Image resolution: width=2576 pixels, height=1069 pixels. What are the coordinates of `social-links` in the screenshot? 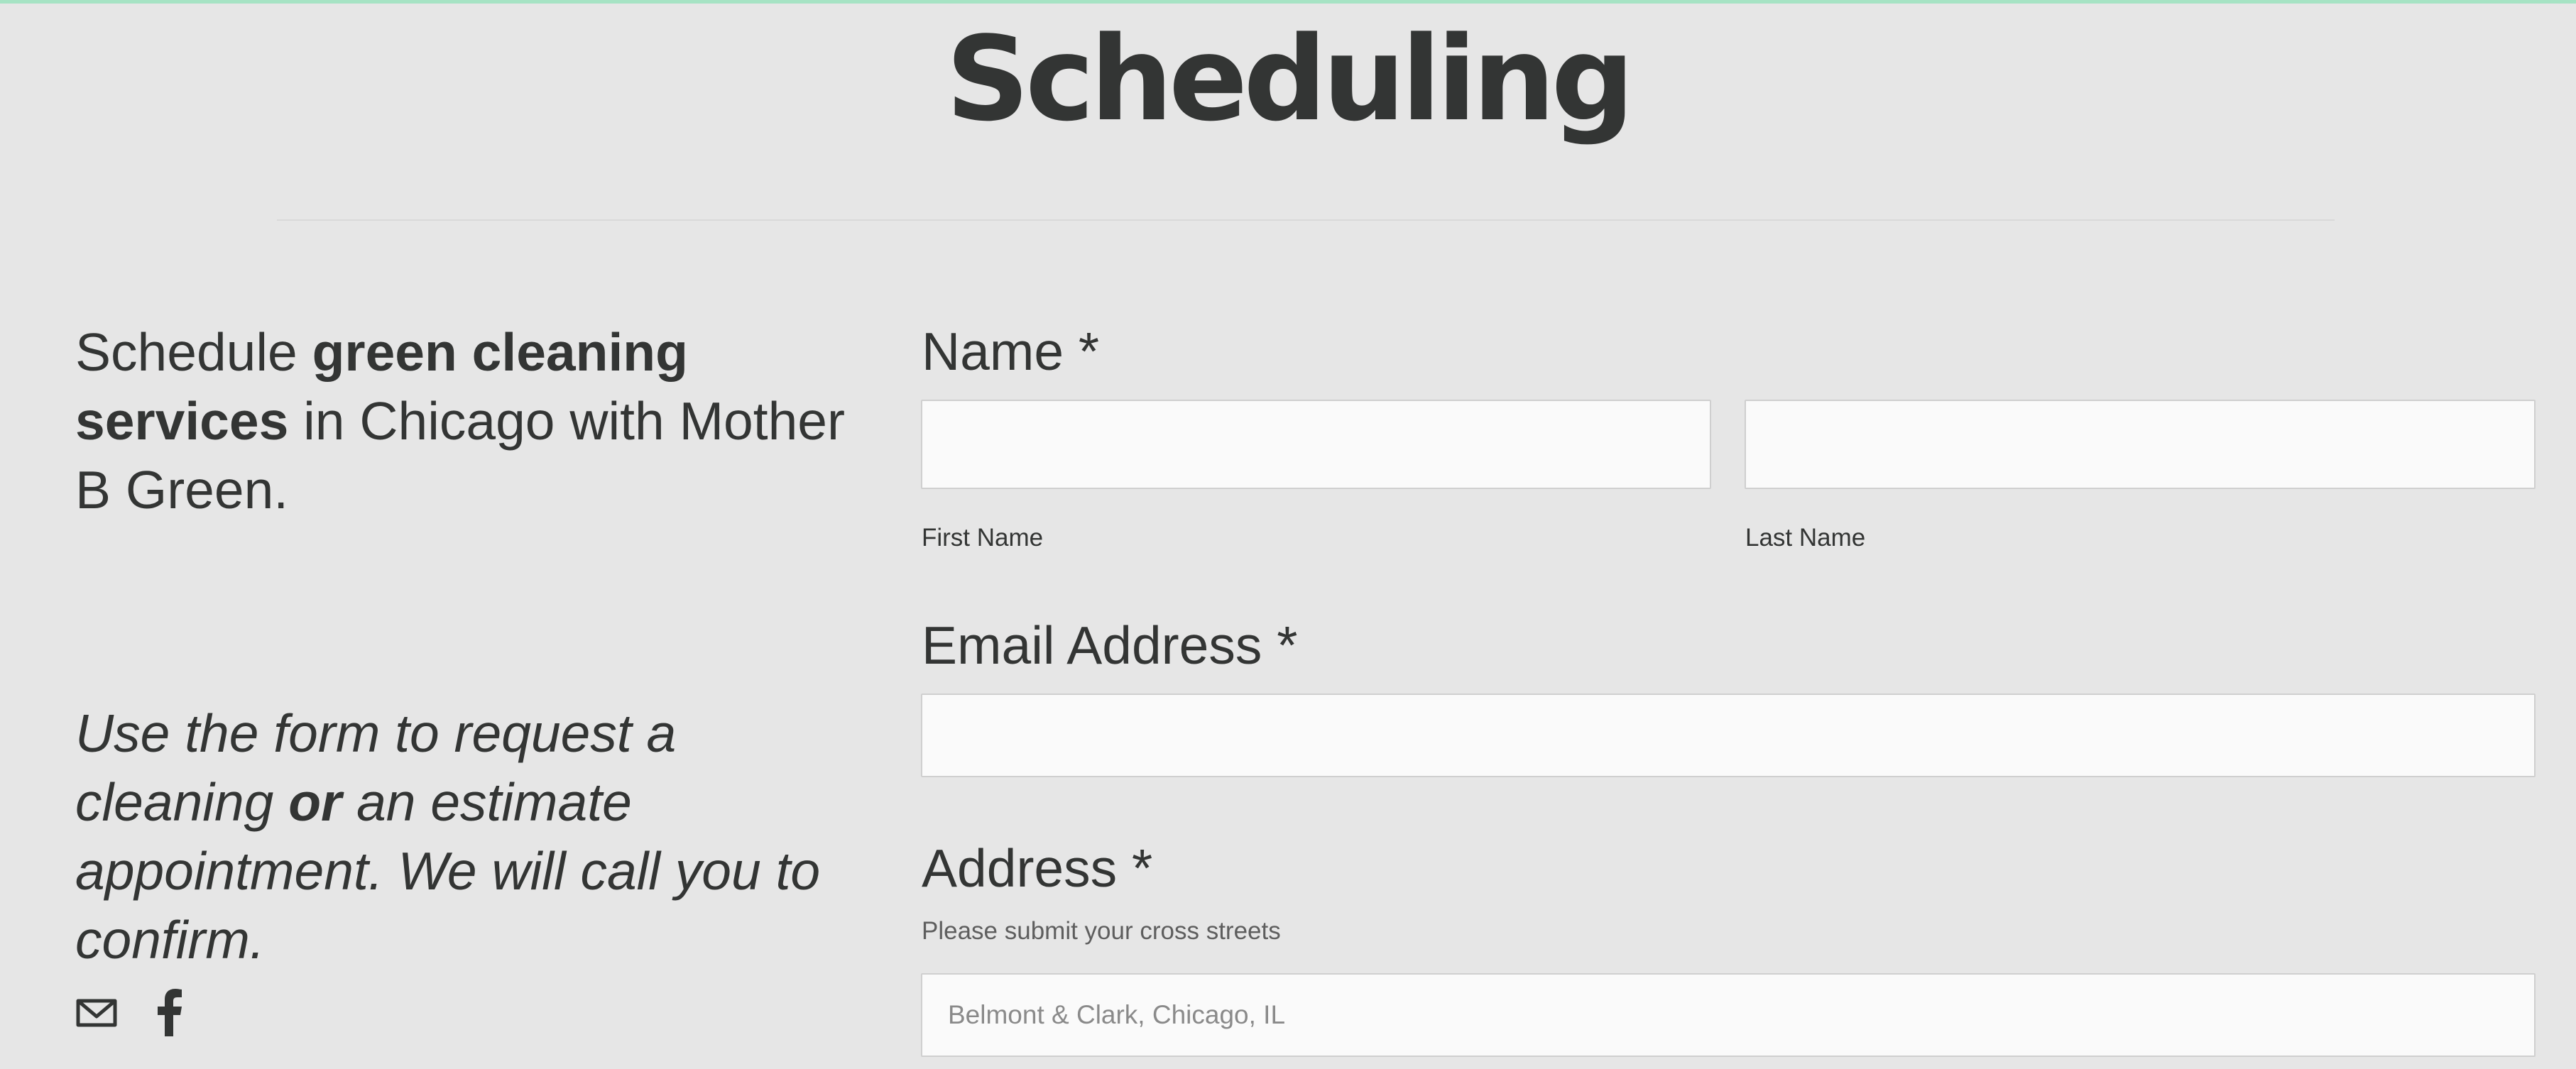 It's located at (133, 1011).